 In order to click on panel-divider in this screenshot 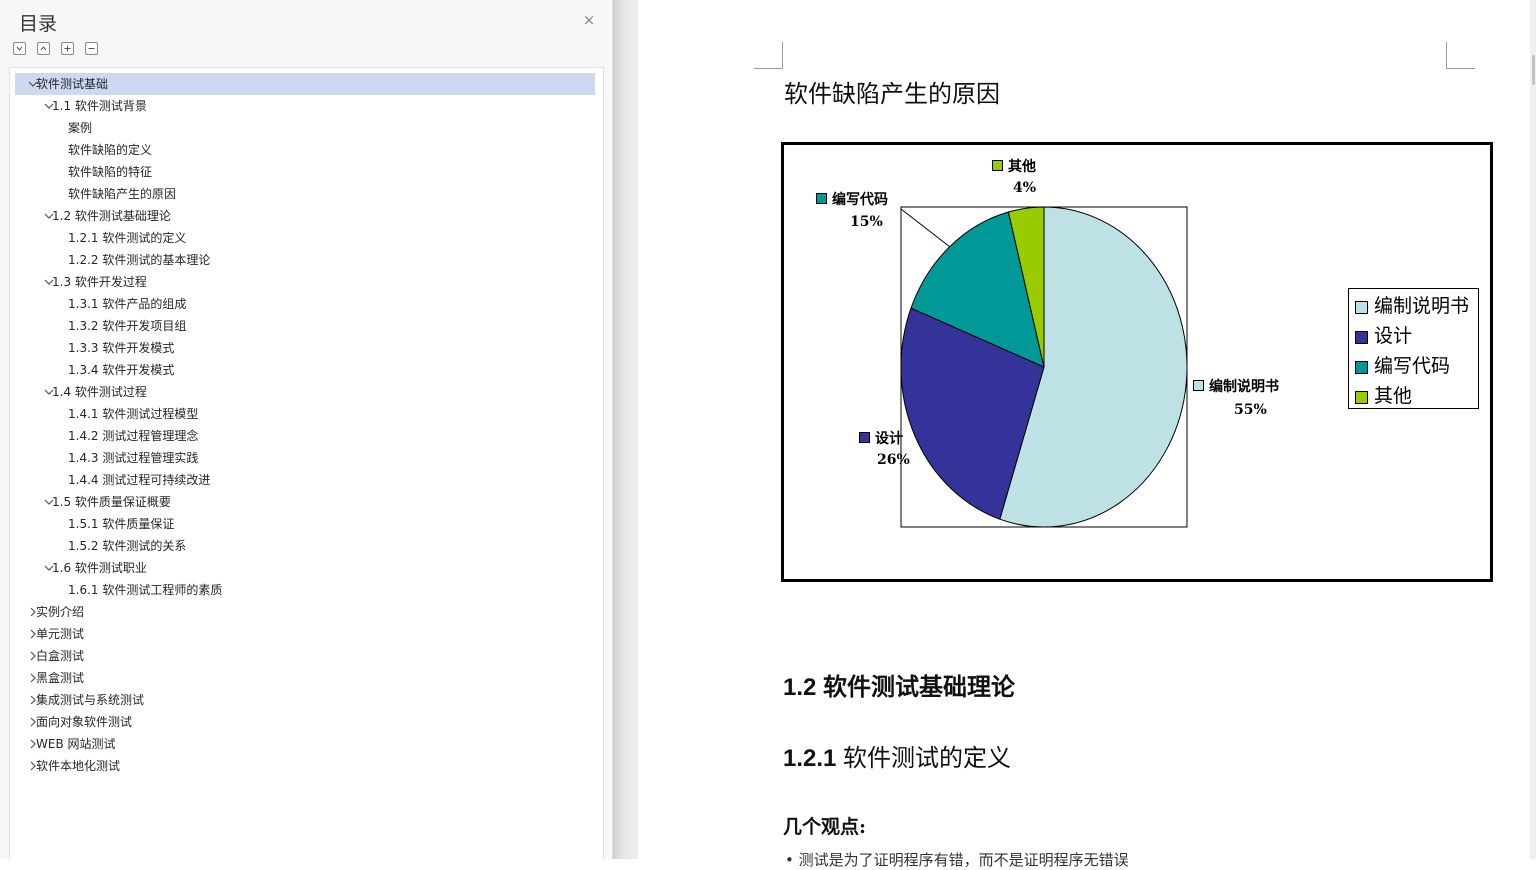, I will do `click(625, 429)`.